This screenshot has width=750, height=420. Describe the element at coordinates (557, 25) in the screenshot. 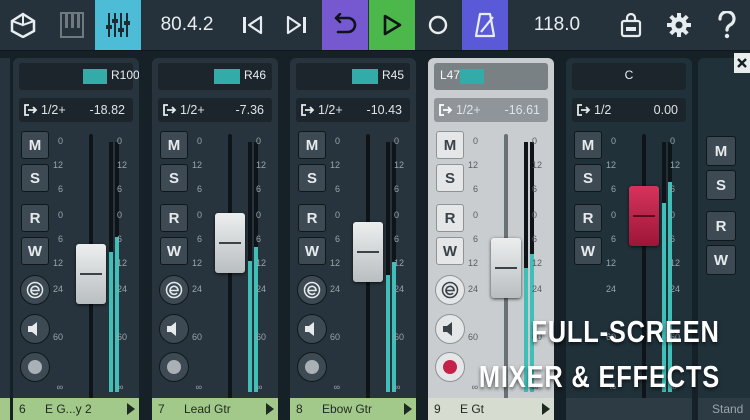

I see `tempo-display: 118.0` at that location.